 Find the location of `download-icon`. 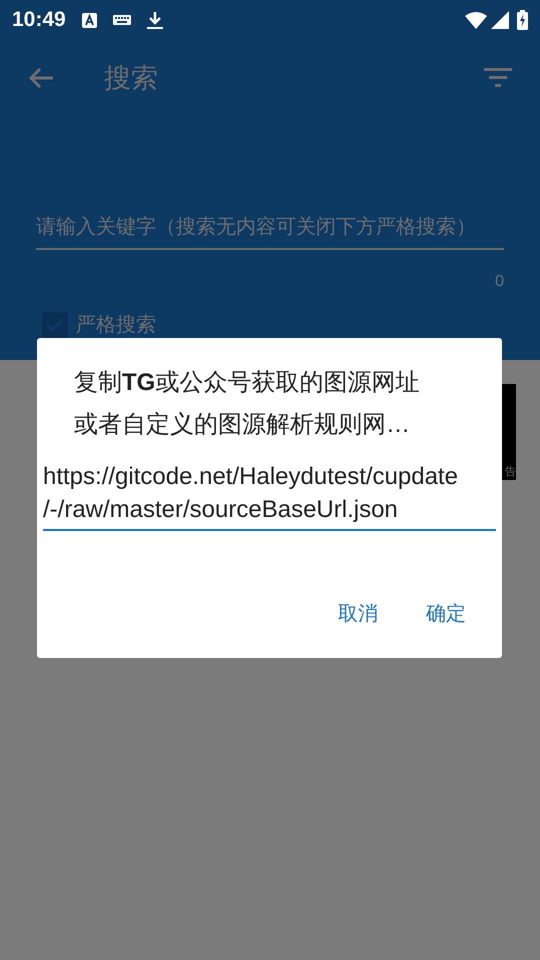

download-icon is located at coordinates (154, 20).